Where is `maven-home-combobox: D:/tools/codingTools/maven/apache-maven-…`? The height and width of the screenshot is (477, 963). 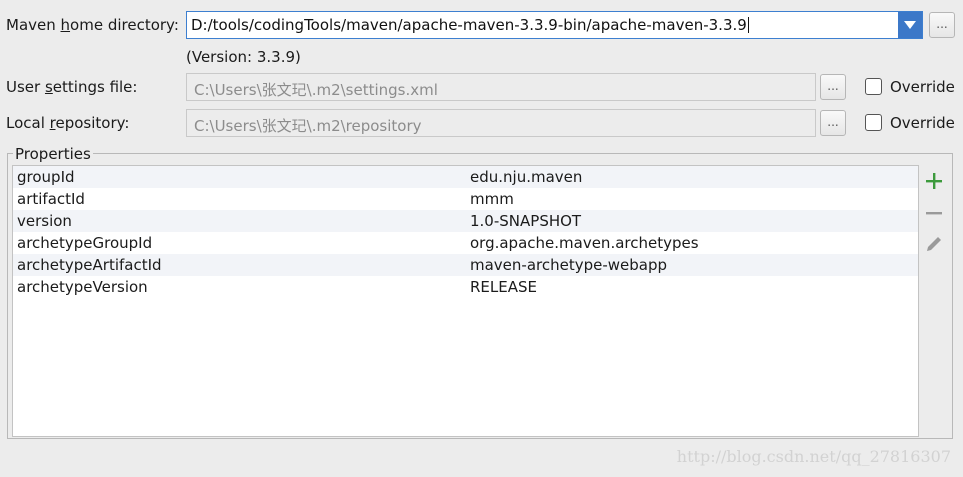
maven-home-combobox: D:/tools/codingTools/maven/apache-maven-… is located at coordinates (554, 25).